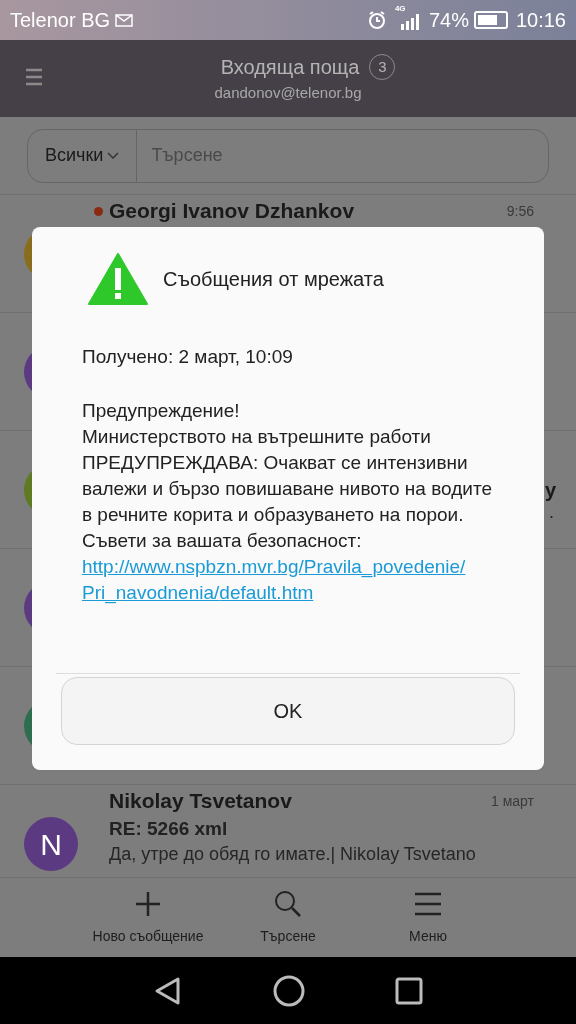 Image resolution: width=576 pixels, height=1024 pixels. I want to click on back-icon, so click(168, 990).